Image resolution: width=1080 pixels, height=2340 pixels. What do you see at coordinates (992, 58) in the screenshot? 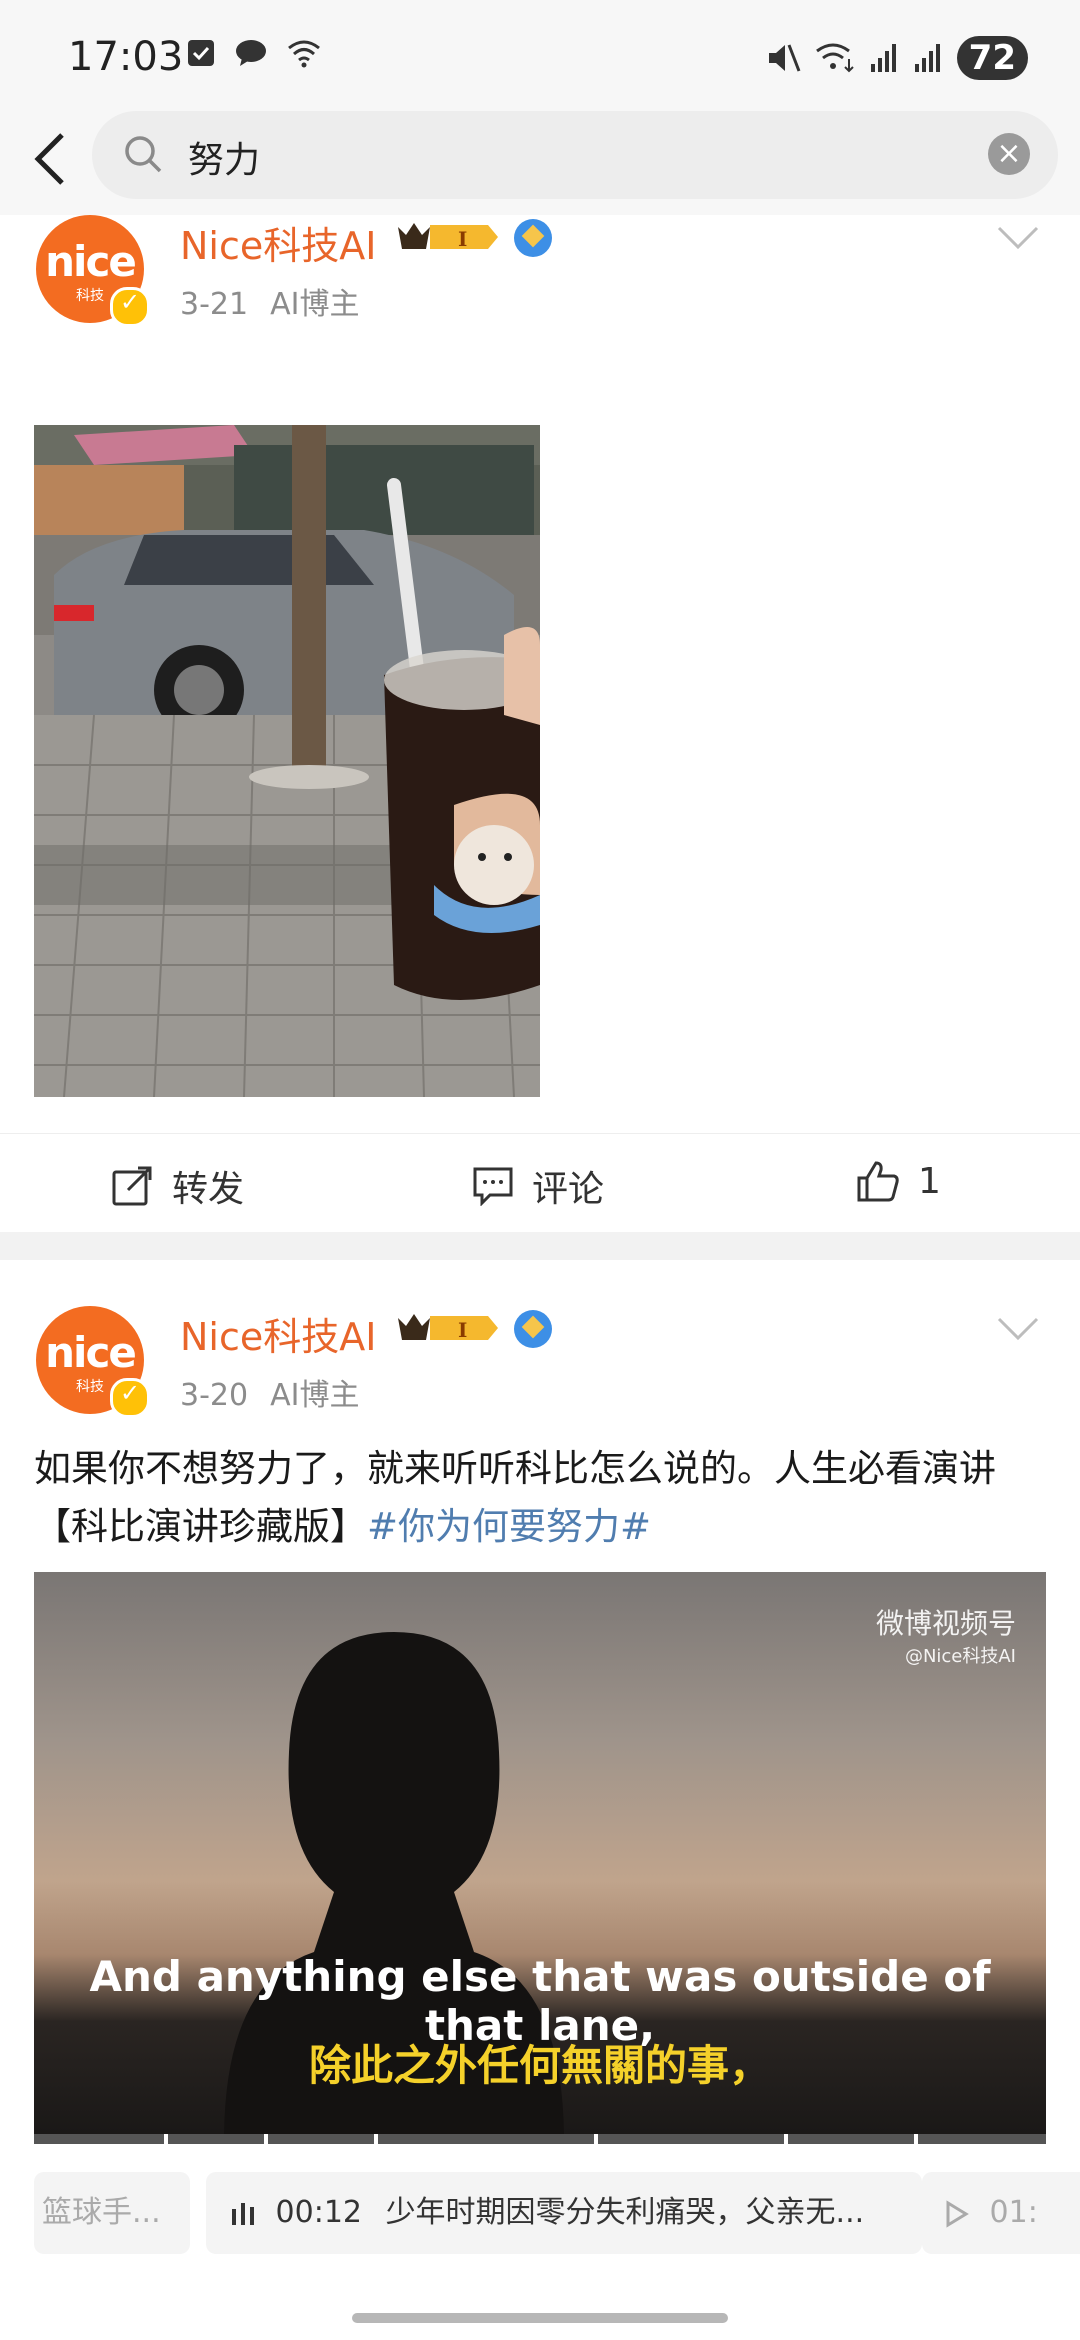
I see `battery-indicator: 72` at bounding box center [992, 58].